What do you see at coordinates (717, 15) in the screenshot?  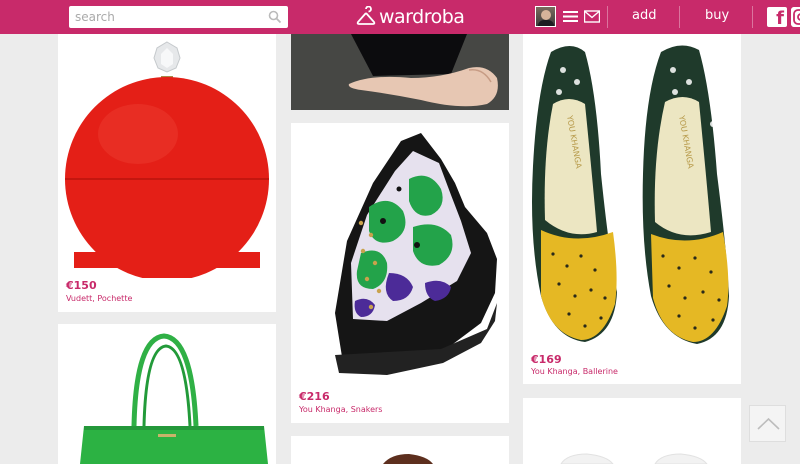 I see `buy-link: buy` at bounding box center [717, 15].